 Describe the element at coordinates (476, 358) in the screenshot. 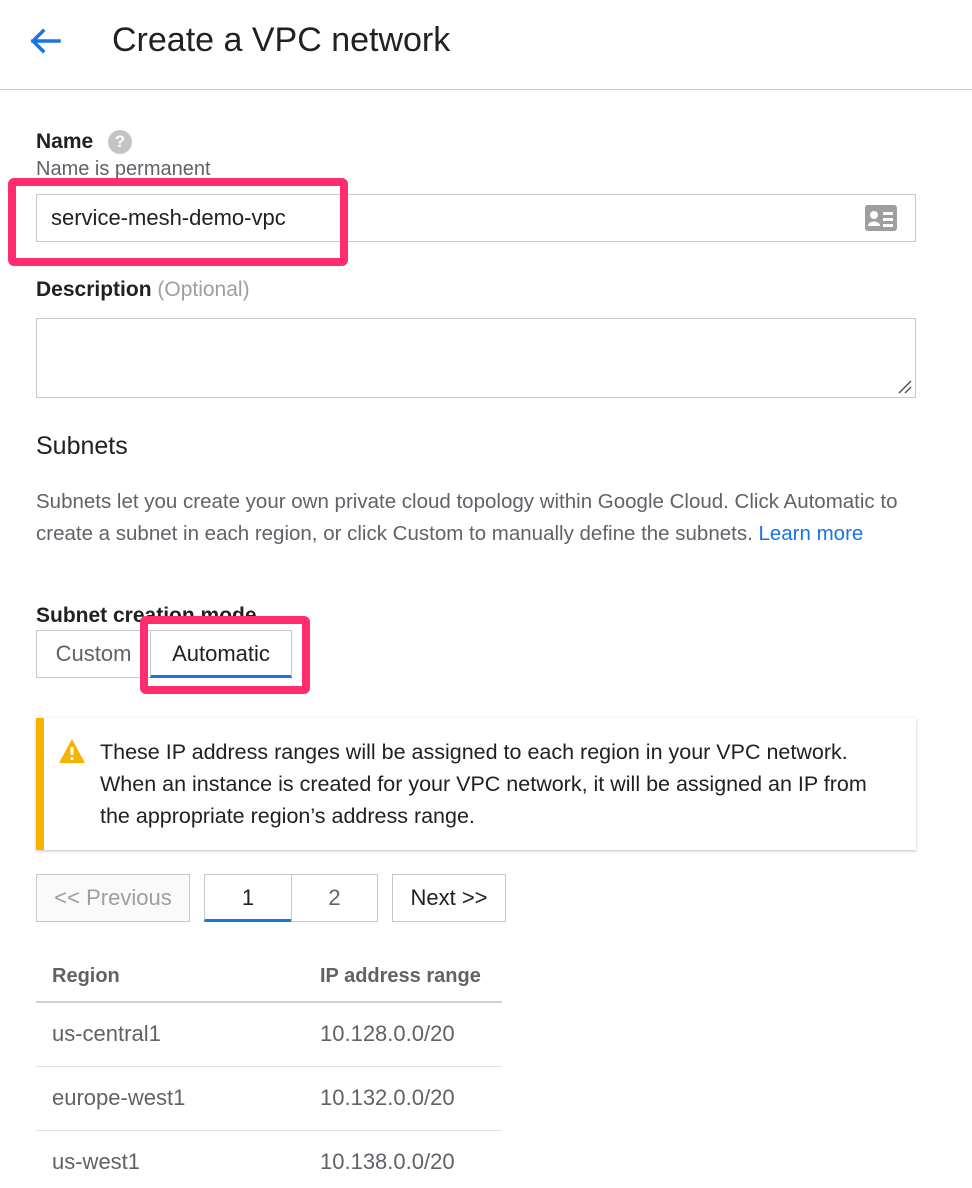

I see `description-textarea` at that location.